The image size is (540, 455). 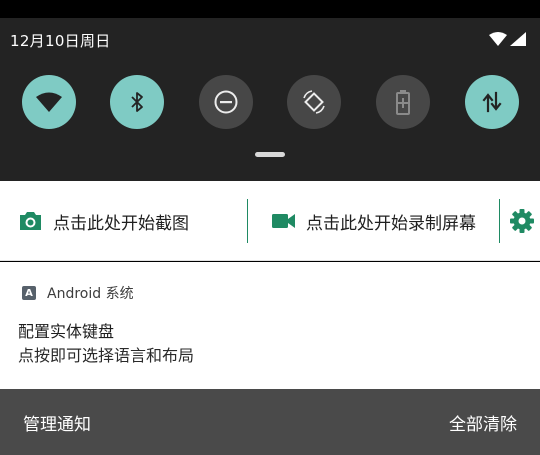 I want to click on status-icons, so click(x=508, y=39).